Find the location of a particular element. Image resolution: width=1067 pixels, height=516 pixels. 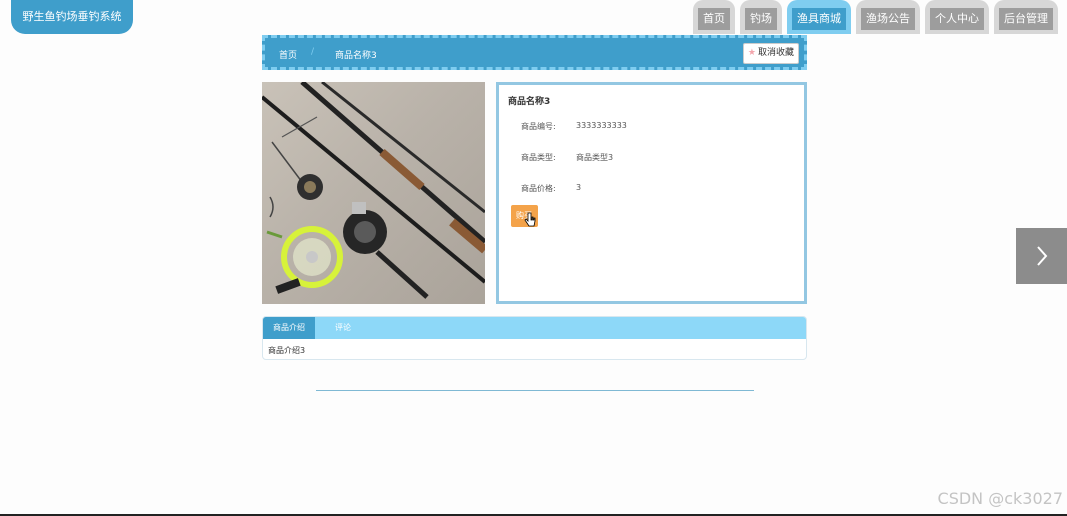

top-nav: 首页 钓场 渔具商城 渔场公告 个人中心 后台管理 is located at coordinates (875, 17).